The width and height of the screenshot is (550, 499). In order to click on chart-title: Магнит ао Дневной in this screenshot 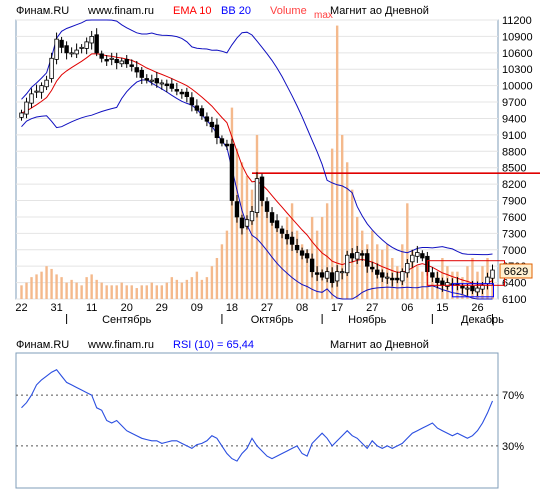, I will do `click(379, 11)`.